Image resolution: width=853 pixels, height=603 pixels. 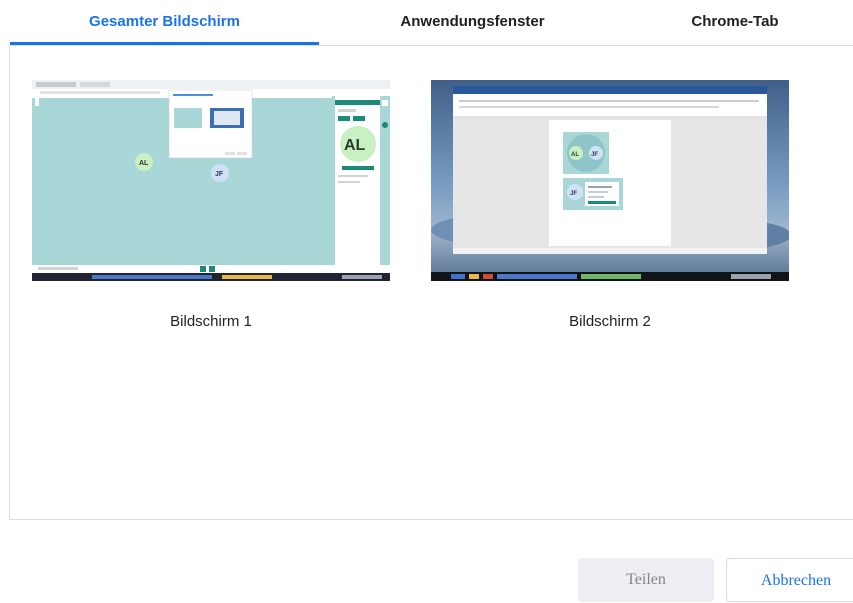 What do you see at coordinates (211, 321) in the screenshot?
I see `screen-1-caption: Bildschirm 1` at bounding box center [211, 321].